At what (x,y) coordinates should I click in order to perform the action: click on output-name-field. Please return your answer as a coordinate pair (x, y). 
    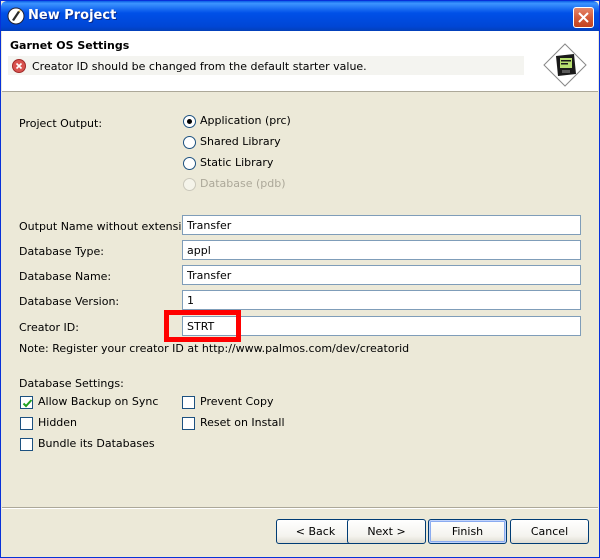
    Looking at the image, I should click on (381, 225).